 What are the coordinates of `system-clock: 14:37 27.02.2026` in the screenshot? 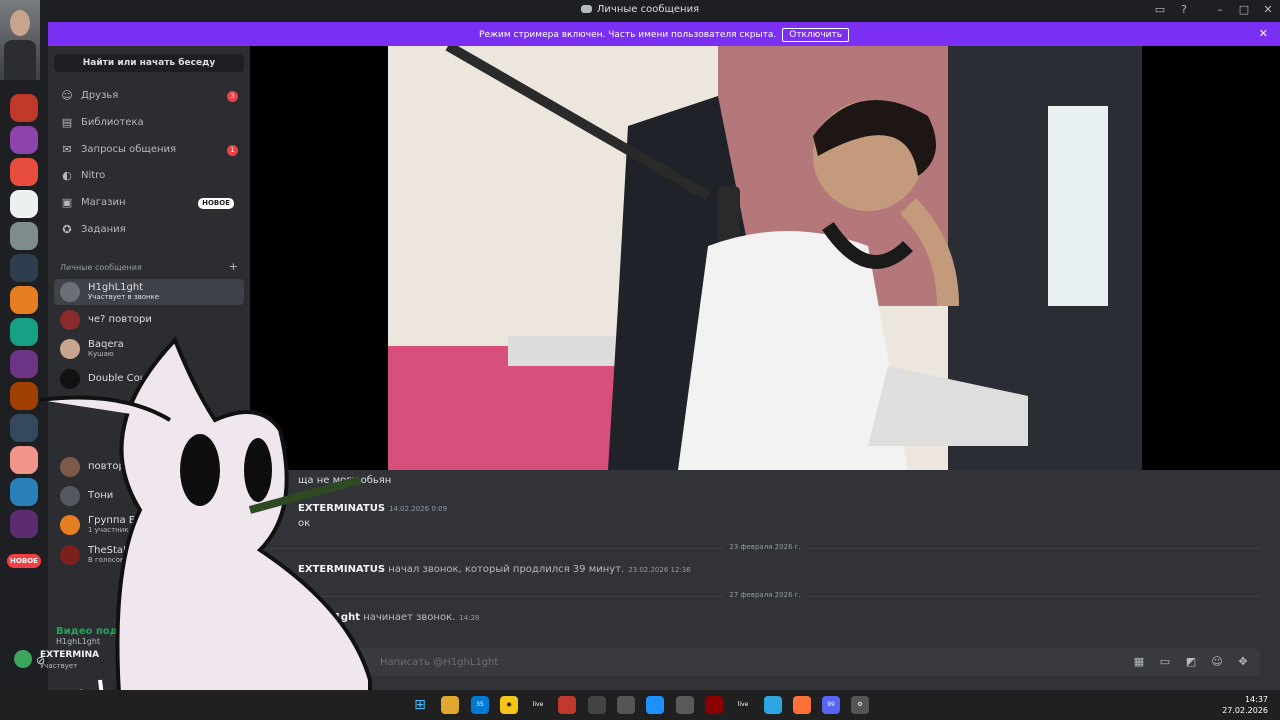 It's located at (1245, 705).